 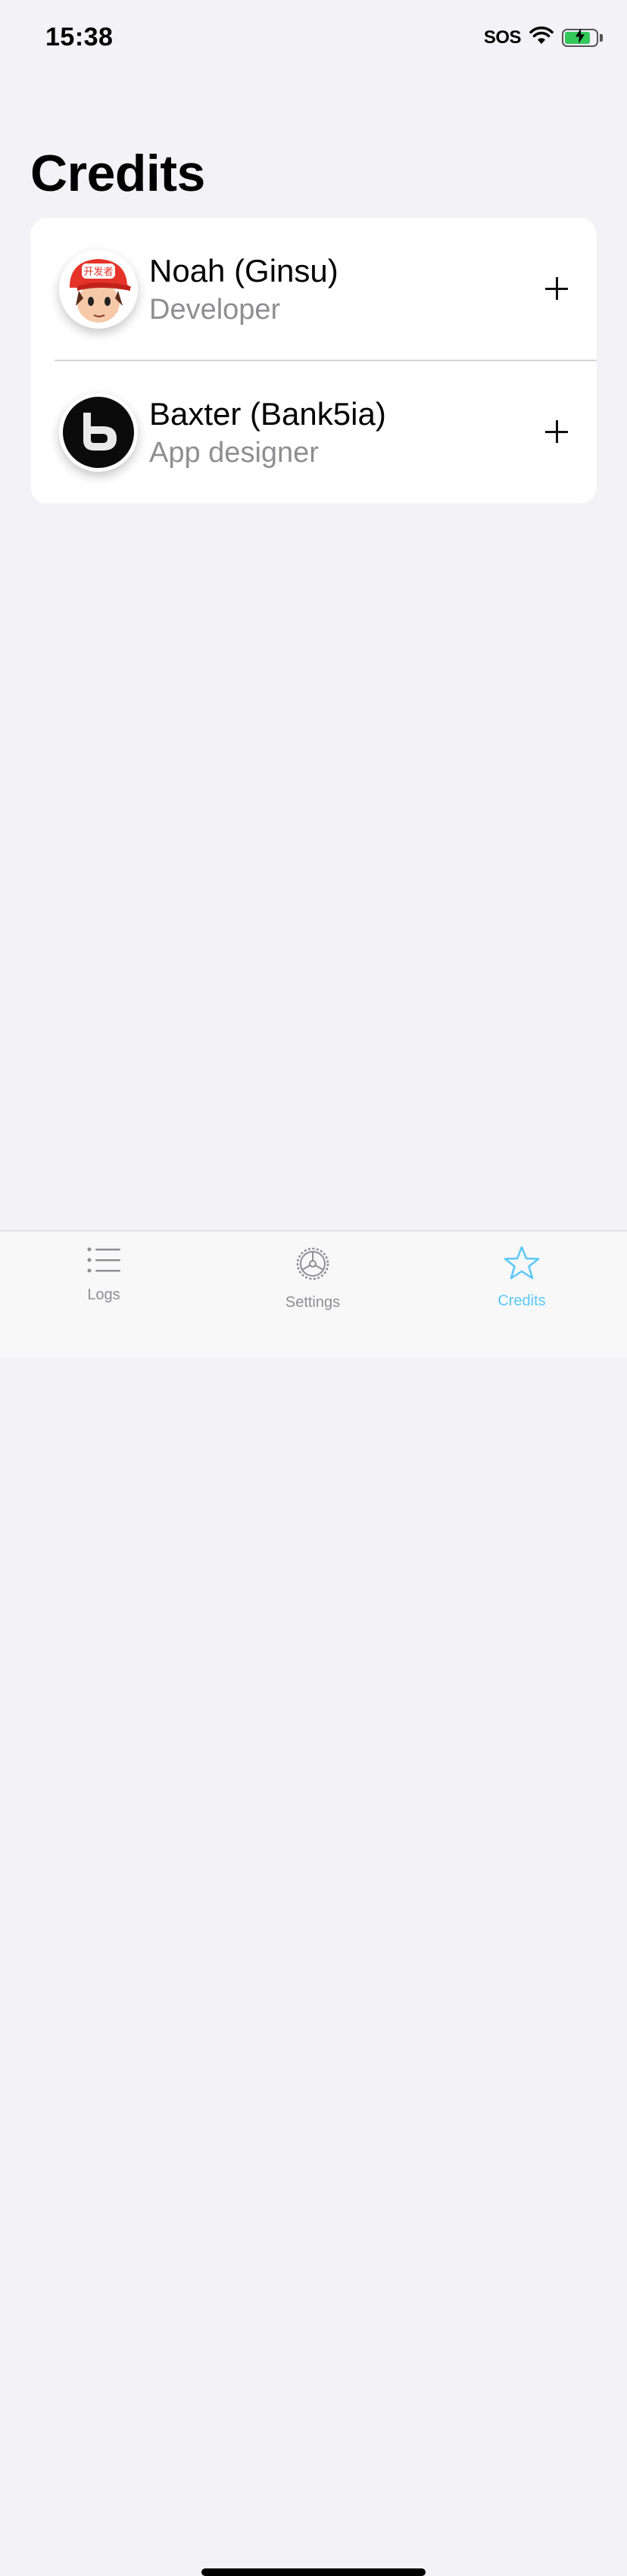 I want to click on tab-credits: Credits, so click(x=521, y=1277).